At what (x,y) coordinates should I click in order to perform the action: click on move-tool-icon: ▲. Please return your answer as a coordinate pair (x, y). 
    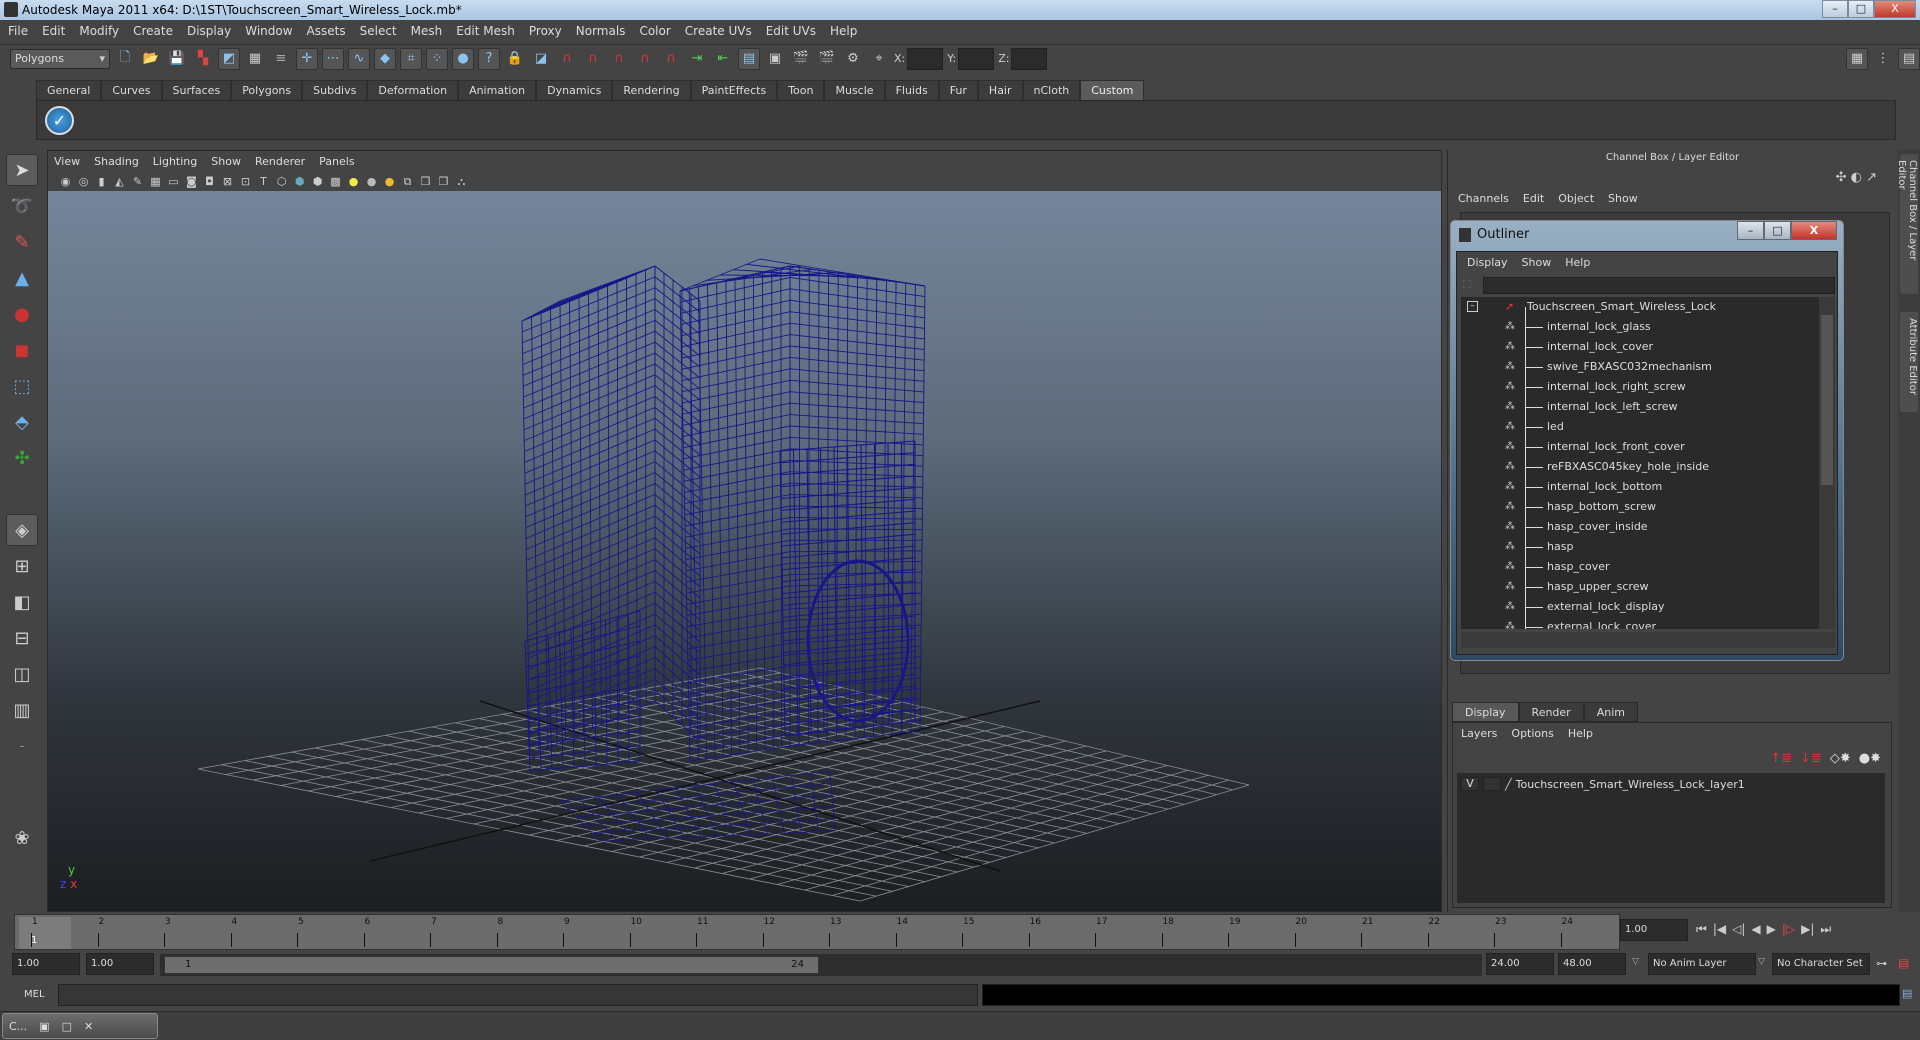
    Looking at the image, I should click on (22, 278).